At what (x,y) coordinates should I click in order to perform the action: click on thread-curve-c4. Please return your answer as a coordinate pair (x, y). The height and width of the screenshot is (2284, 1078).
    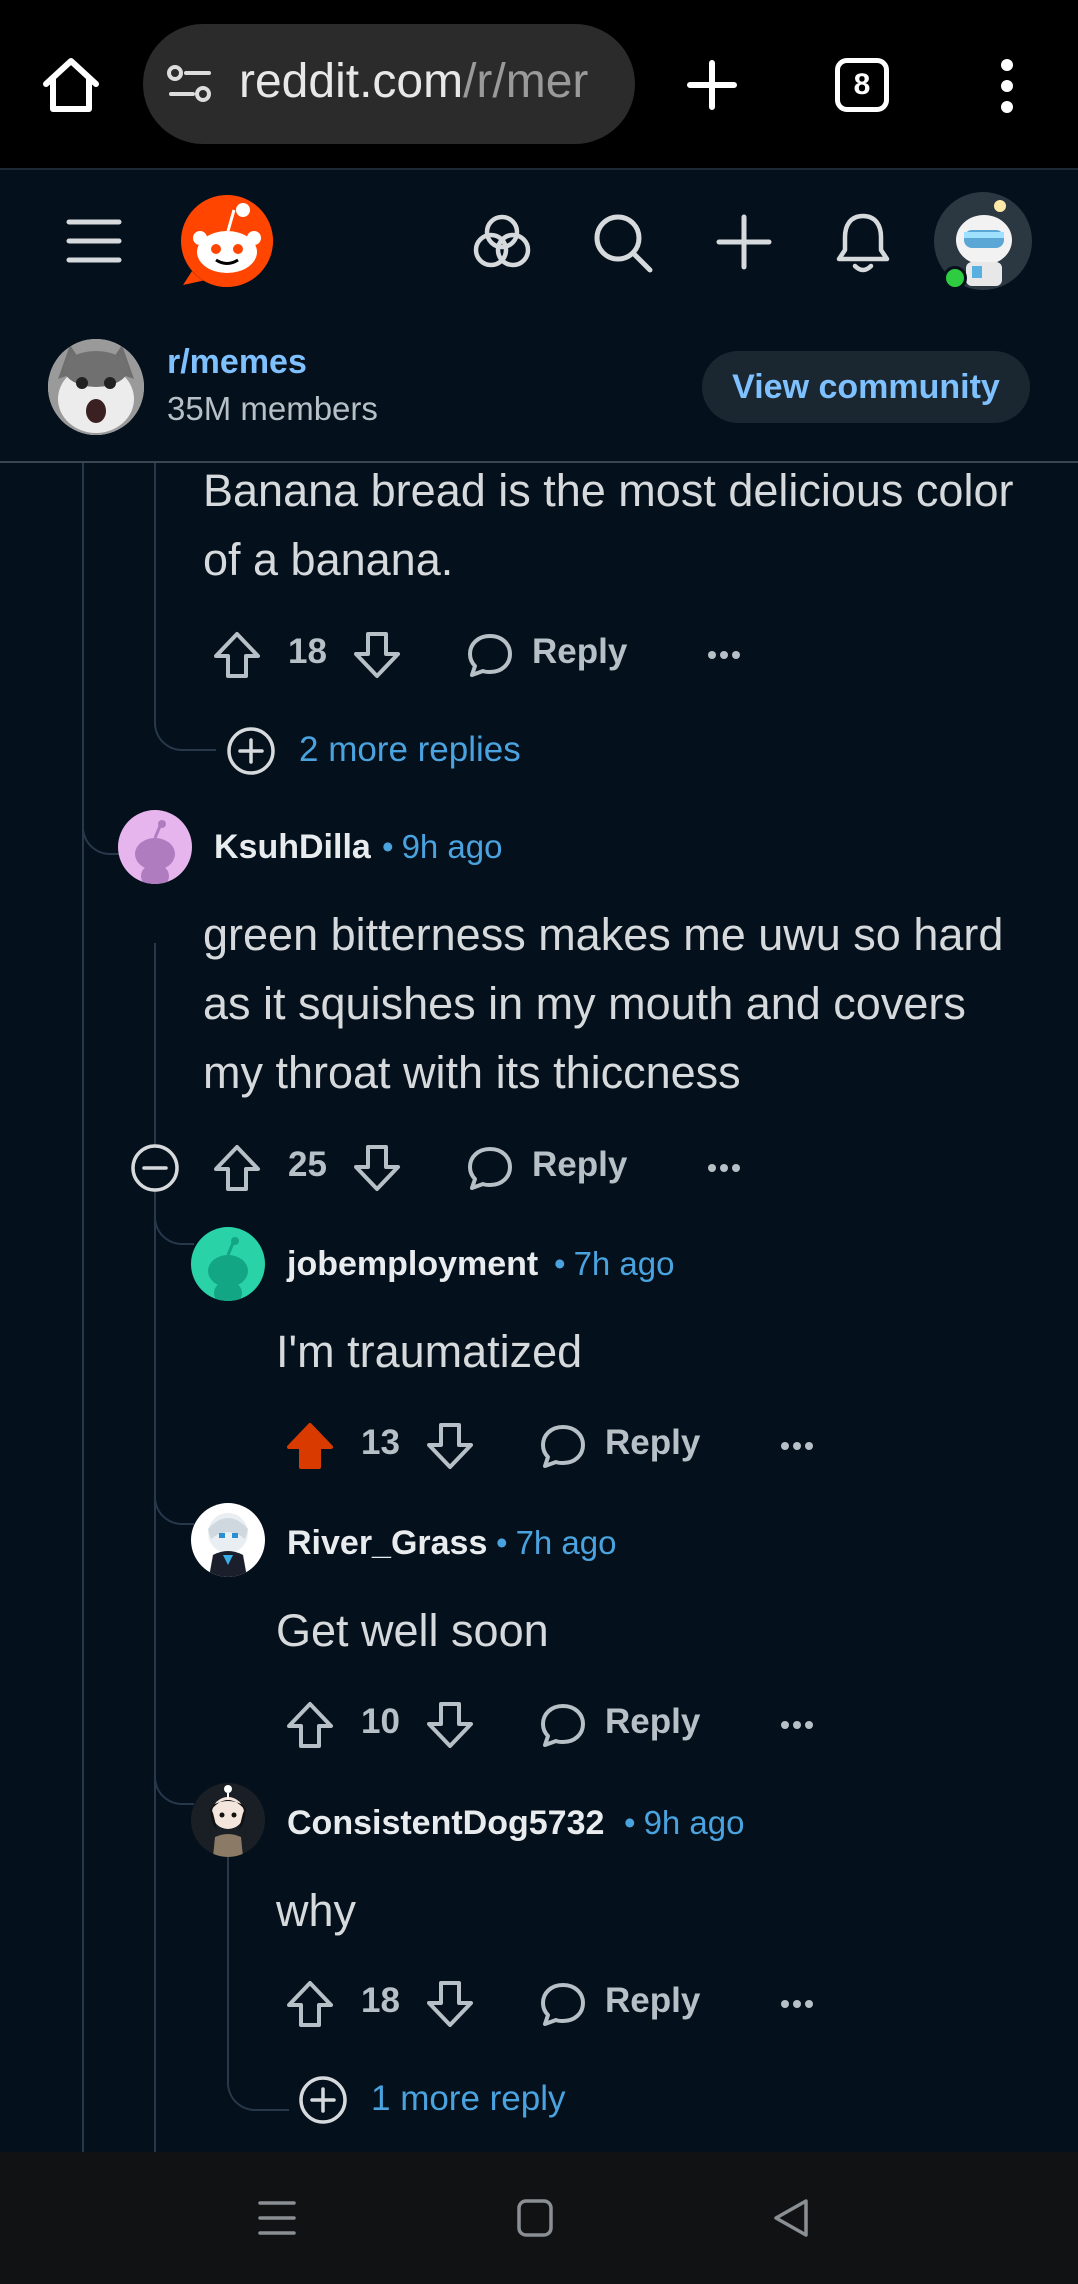
    Looking at the image, I should click on (174, 1784).